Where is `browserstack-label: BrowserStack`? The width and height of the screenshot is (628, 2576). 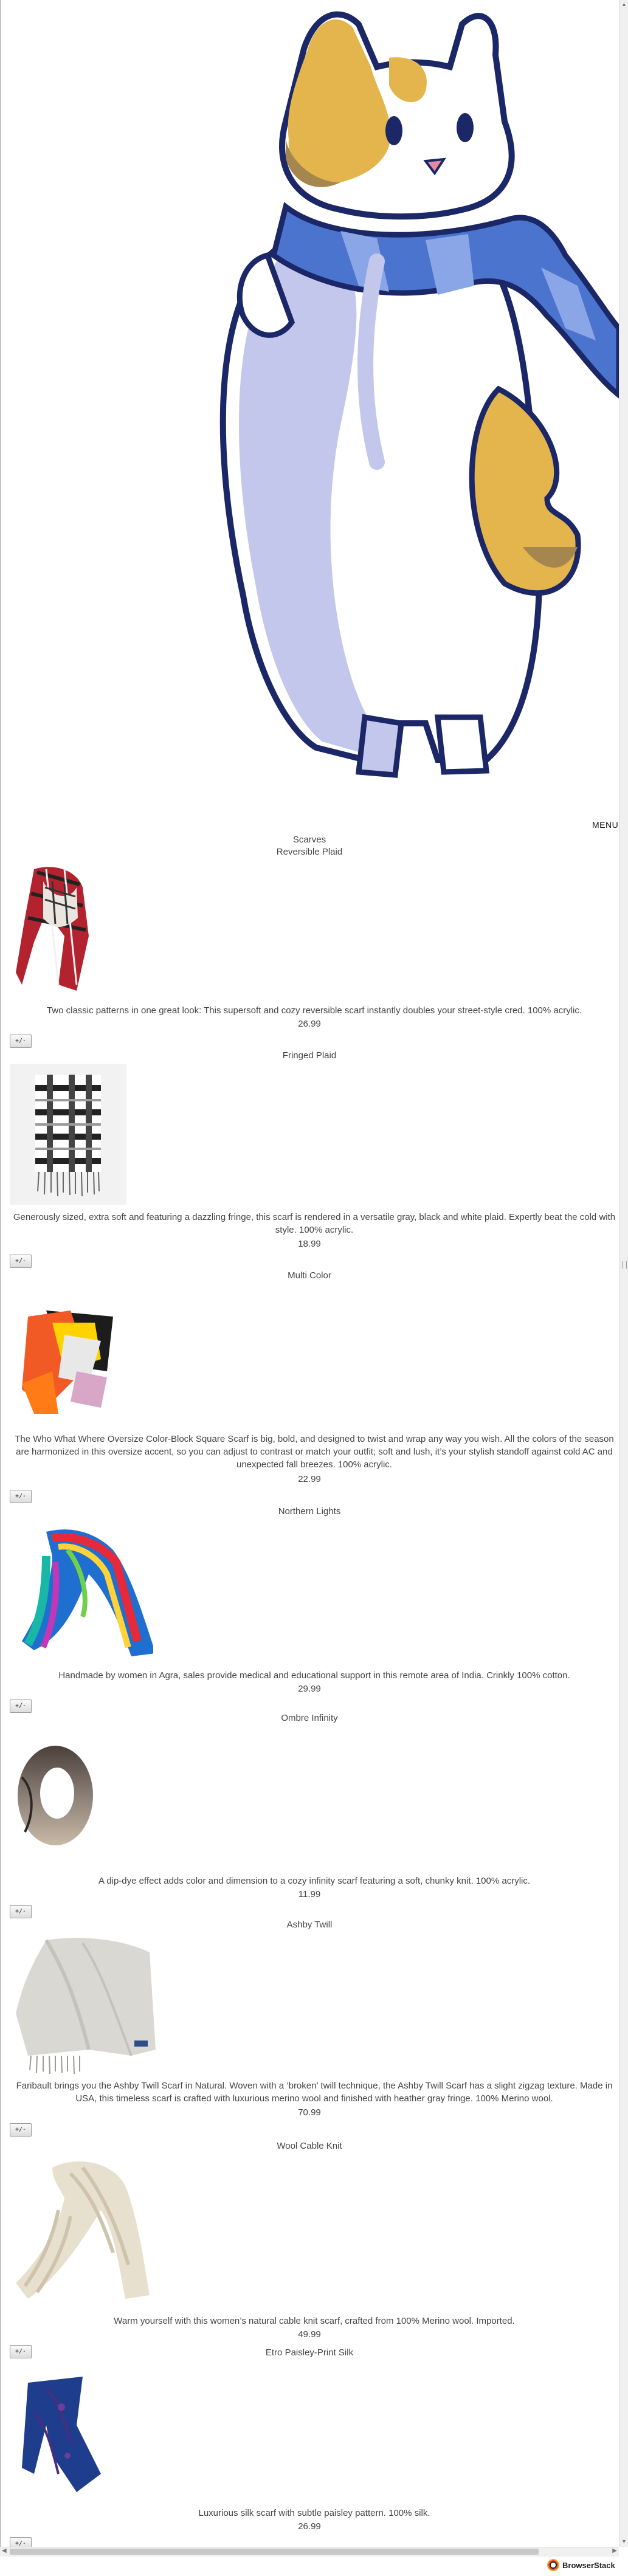 browserstack-label: BrowserStack is located at coordinates (588, 2565).